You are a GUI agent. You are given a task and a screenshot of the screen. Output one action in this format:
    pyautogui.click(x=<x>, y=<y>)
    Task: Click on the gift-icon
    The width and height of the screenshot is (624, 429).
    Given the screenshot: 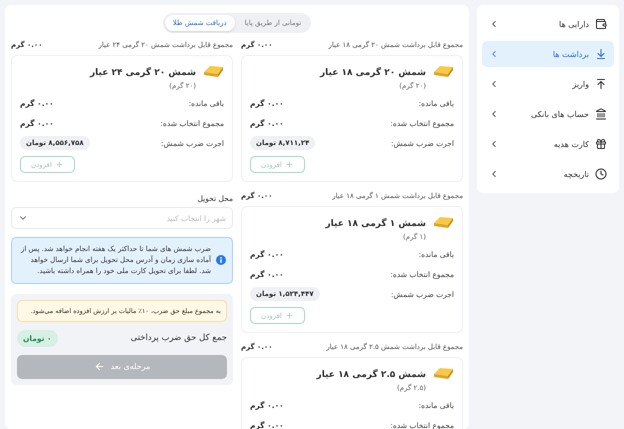 What is the action you would take?
    pyautogui.click(x=601, y=144)
    